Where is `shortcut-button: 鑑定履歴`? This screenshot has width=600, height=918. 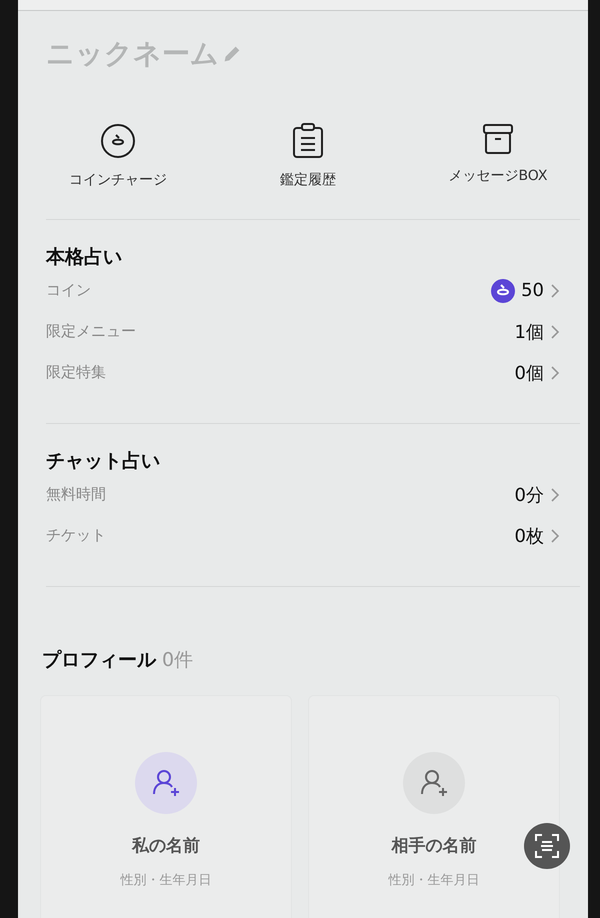 shortcut-button: 鑑定履歴 is located at coordinates (308, 156).